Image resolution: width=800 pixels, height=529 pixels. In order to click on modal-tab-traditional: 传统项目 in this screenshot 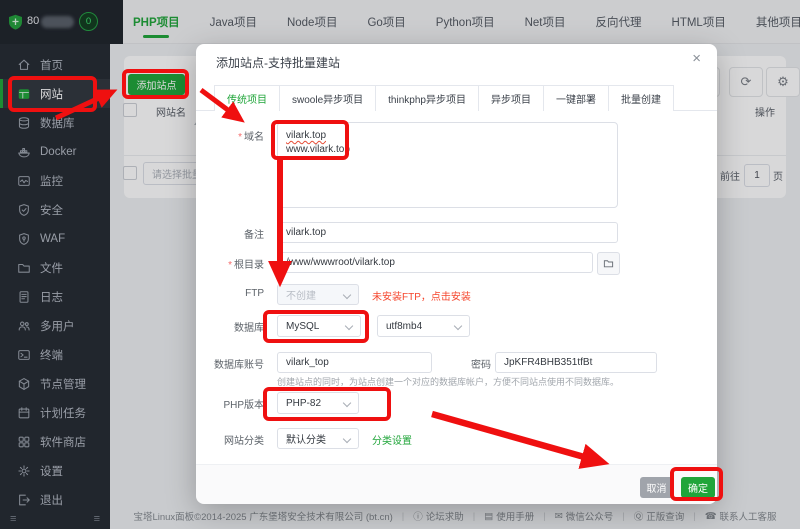, I will do `click(247, 98)`.